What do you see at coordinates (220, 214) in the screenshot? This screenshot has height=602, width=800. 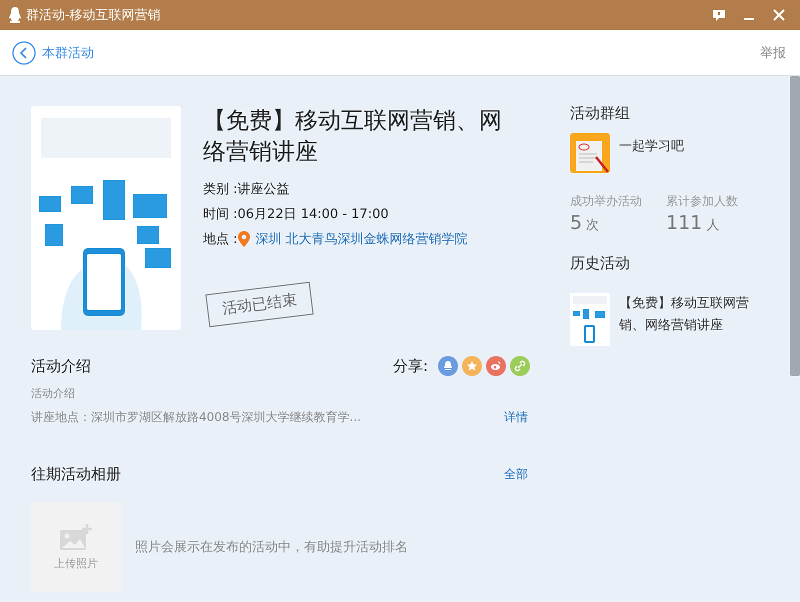 I see `detail-label: 时间 :` at bounding box center [220, 214].